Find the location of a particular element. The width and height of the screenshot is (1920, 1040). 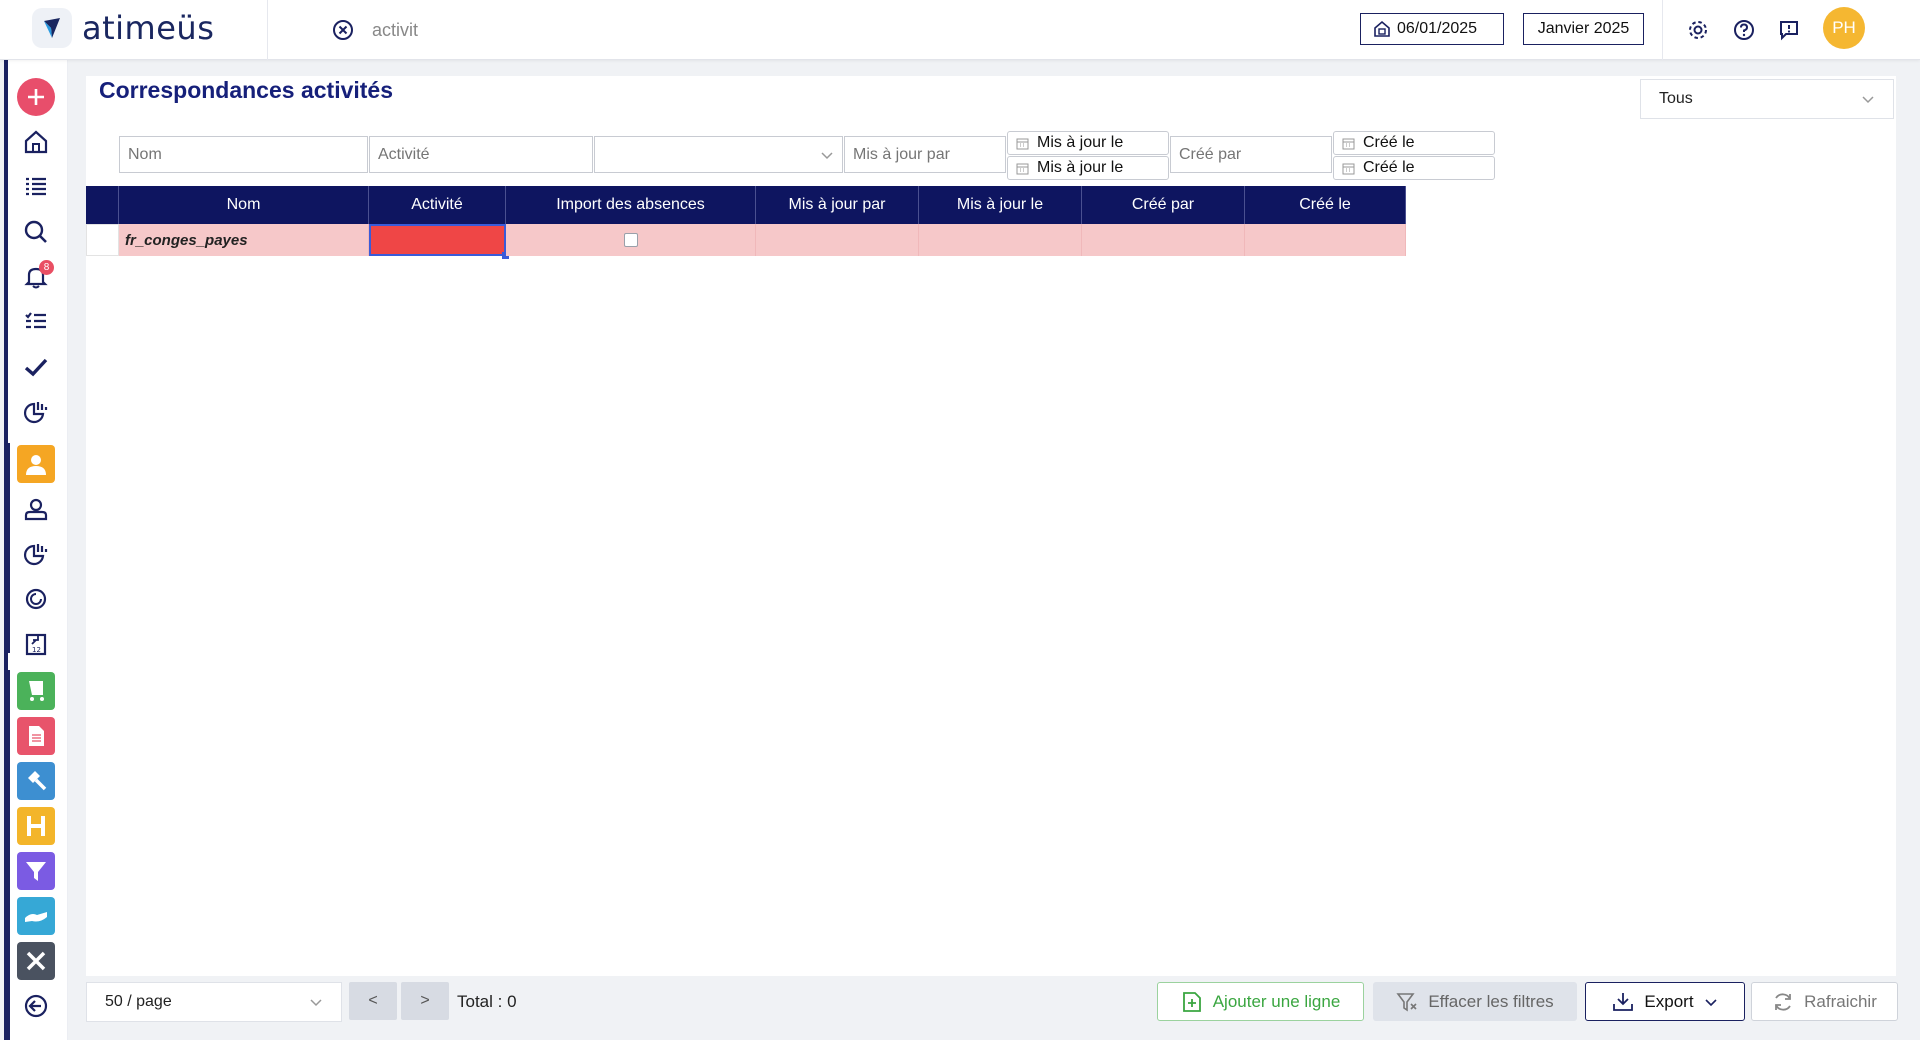

filter-cree-par-input is located at coordinates (1251, 154).